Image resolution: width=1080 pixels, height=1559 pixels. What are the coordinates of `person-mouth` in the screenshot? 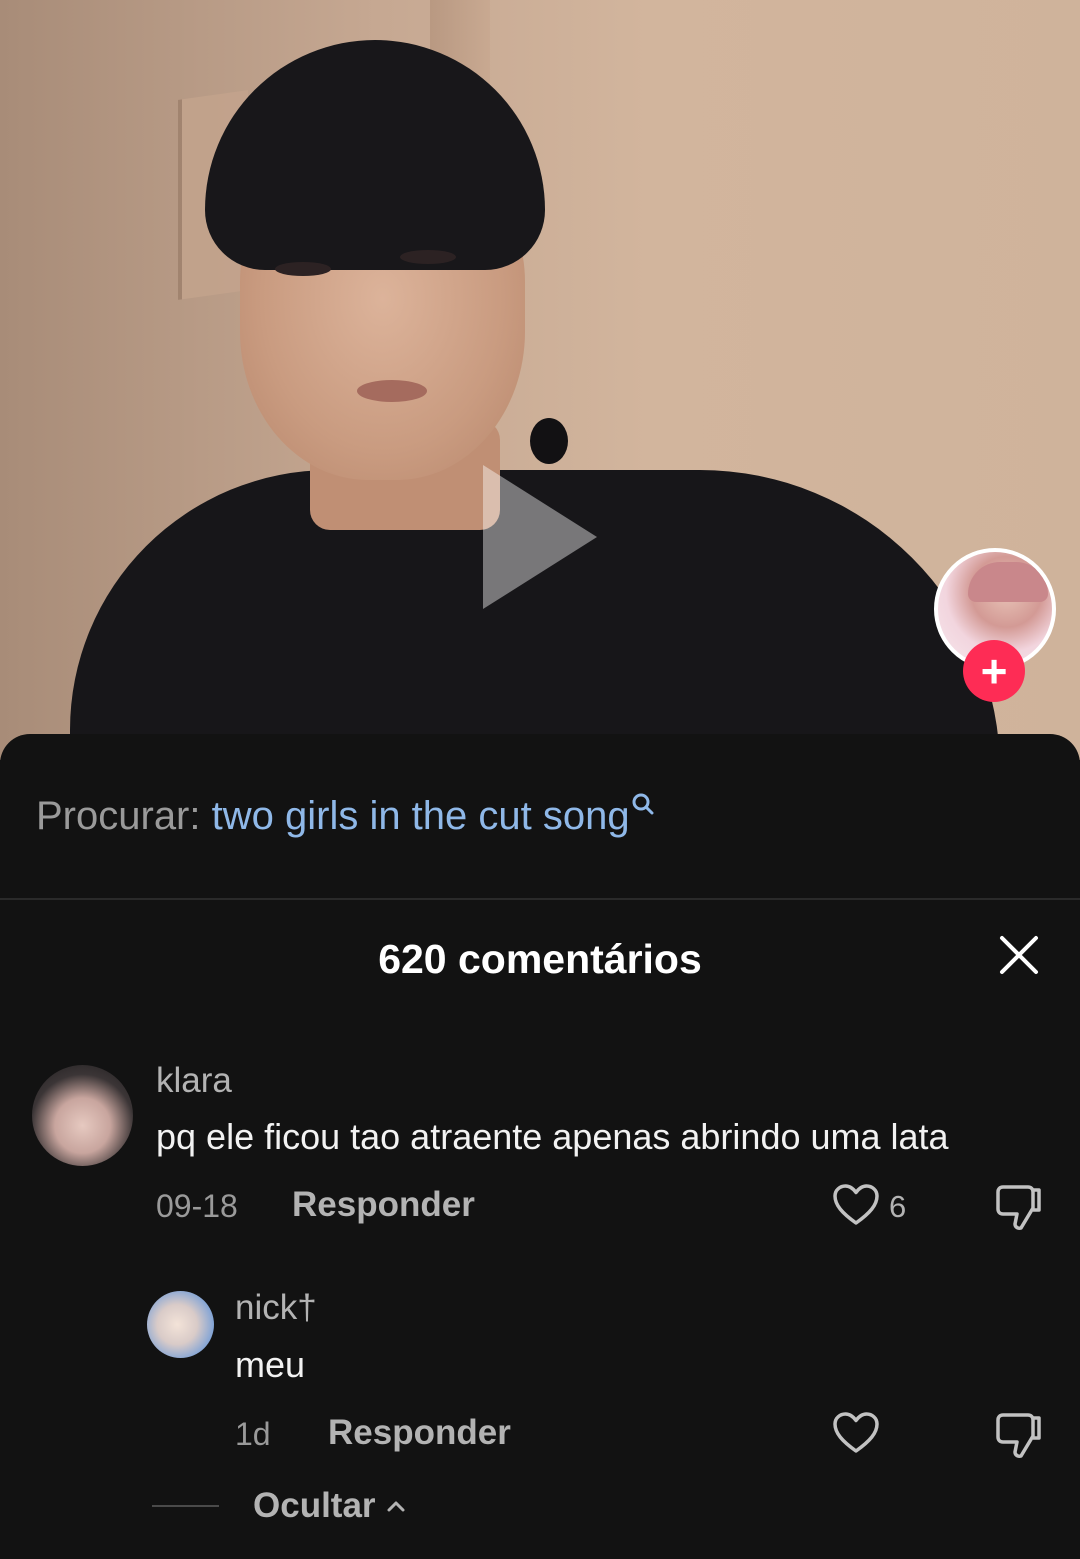 It's located at (392, 391).